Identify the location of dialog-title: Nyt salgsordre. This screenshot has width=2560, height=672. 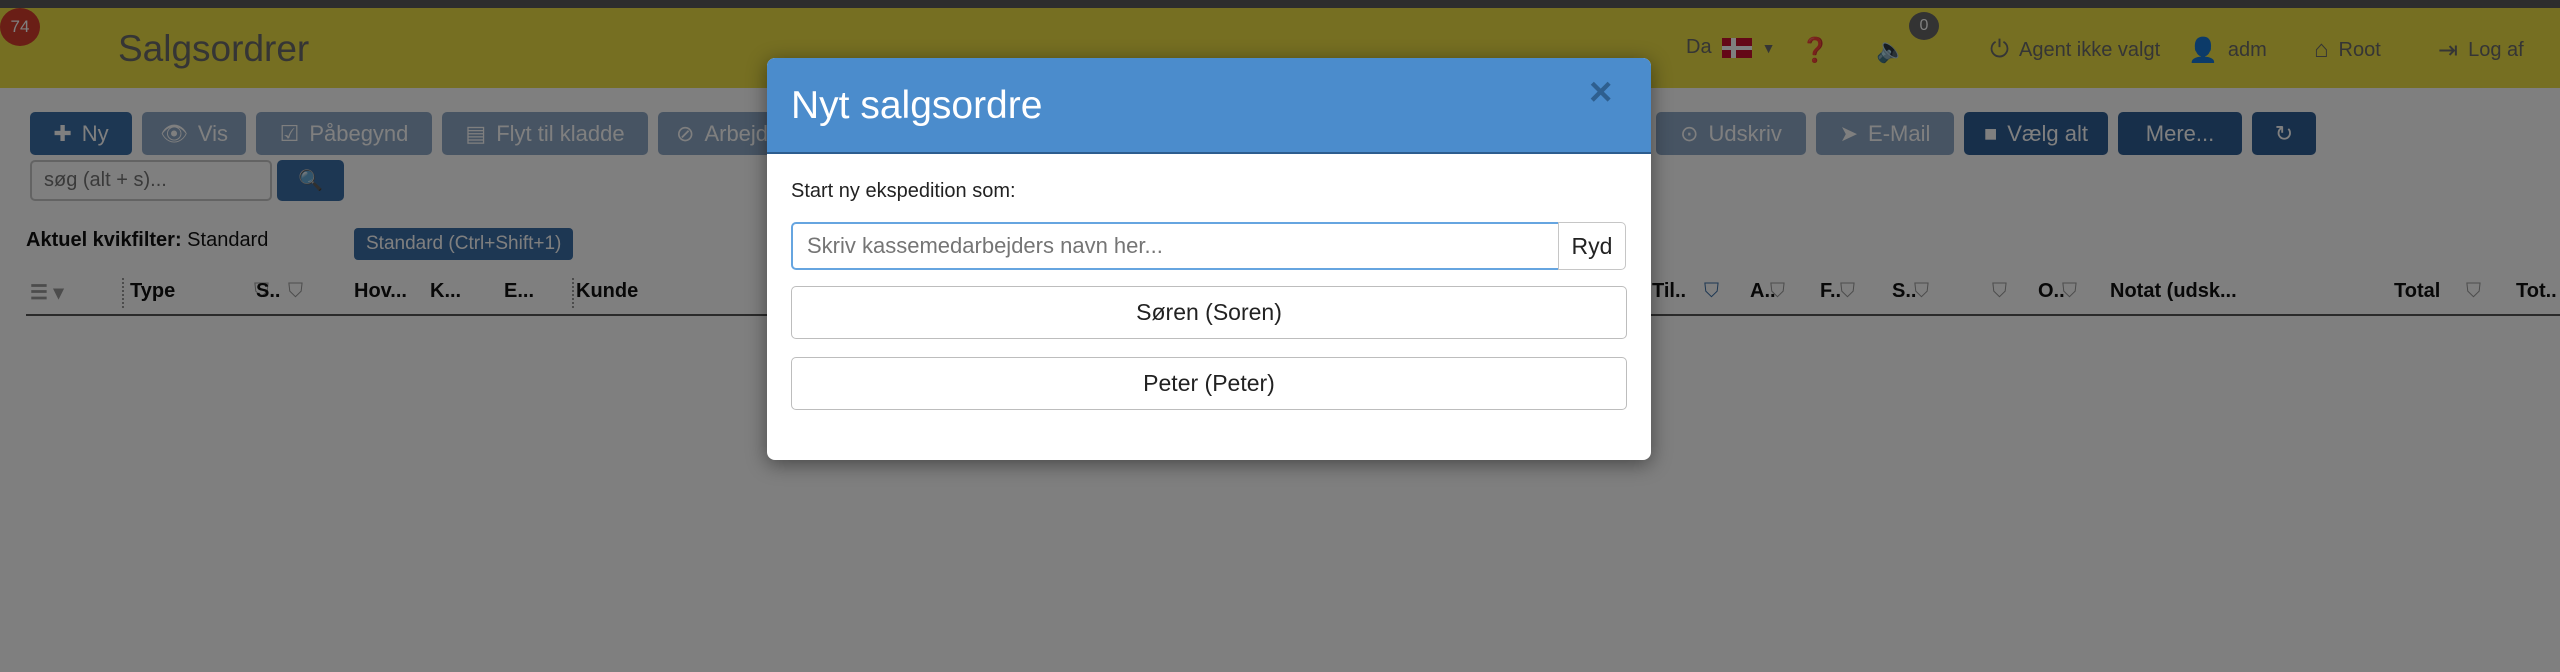
(917, 105).